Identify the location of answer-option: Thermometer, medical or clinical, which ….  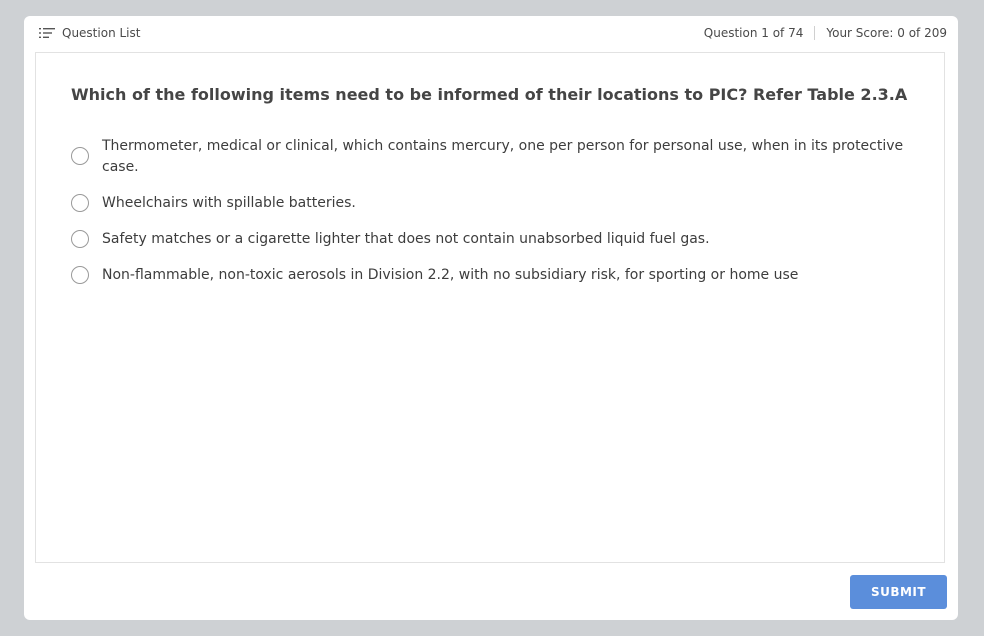
(496, 157).